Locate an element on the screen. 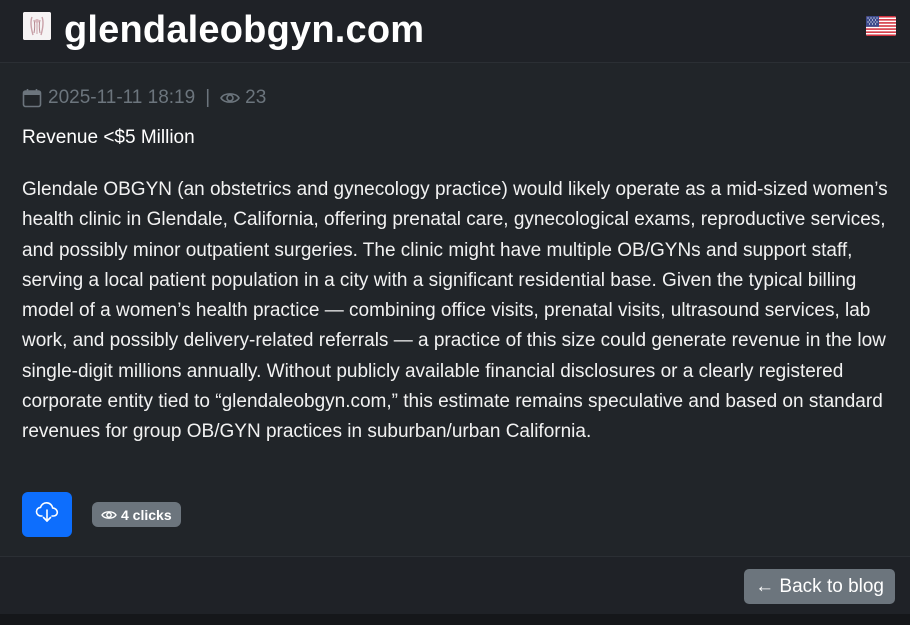  clicks-label: 4 clicks is located at coordinates (146, 514).